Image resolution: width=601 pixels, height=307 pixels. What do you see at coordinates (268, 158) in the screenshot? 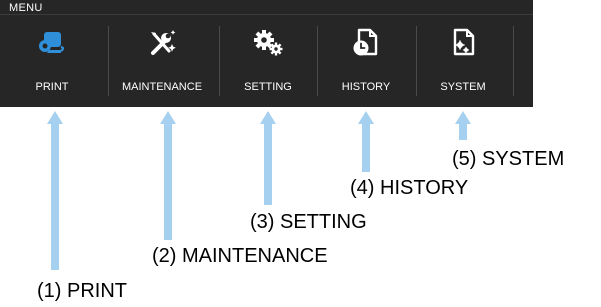
I see `arrow-setting` at bounding box center [268, 158].